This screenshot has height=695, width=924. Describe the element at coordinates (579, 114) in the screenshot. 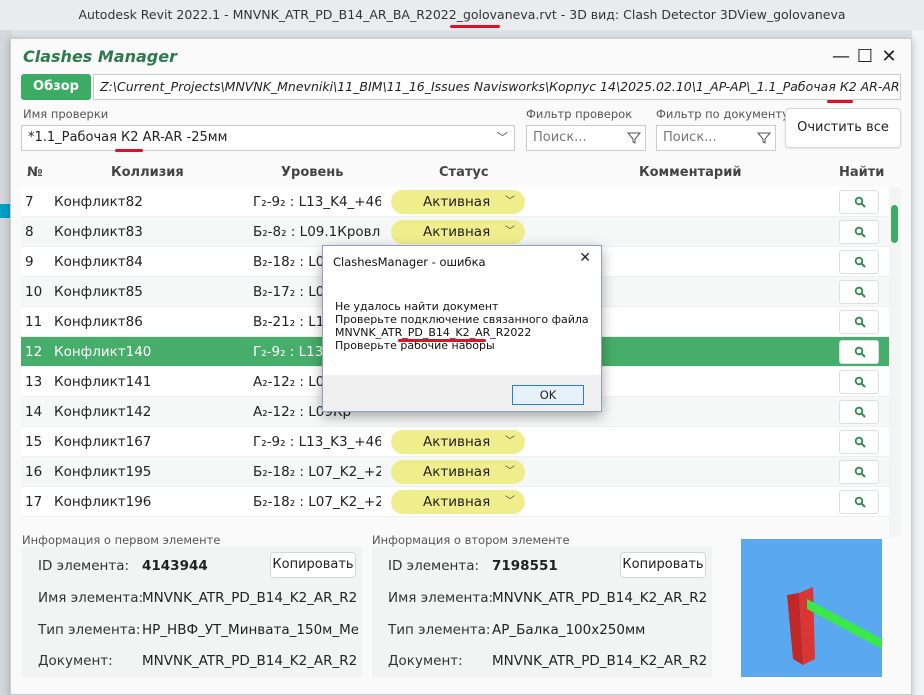

I see `filter-checks-label: Фильтр проверок` at that location.